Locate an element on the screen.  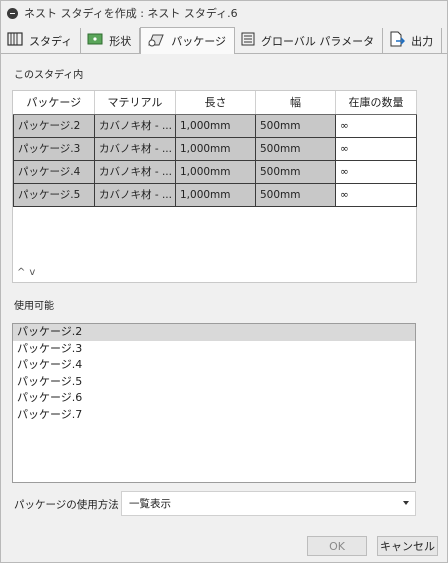
column-header-material: マテリアル is located at coordinates (135, 103).